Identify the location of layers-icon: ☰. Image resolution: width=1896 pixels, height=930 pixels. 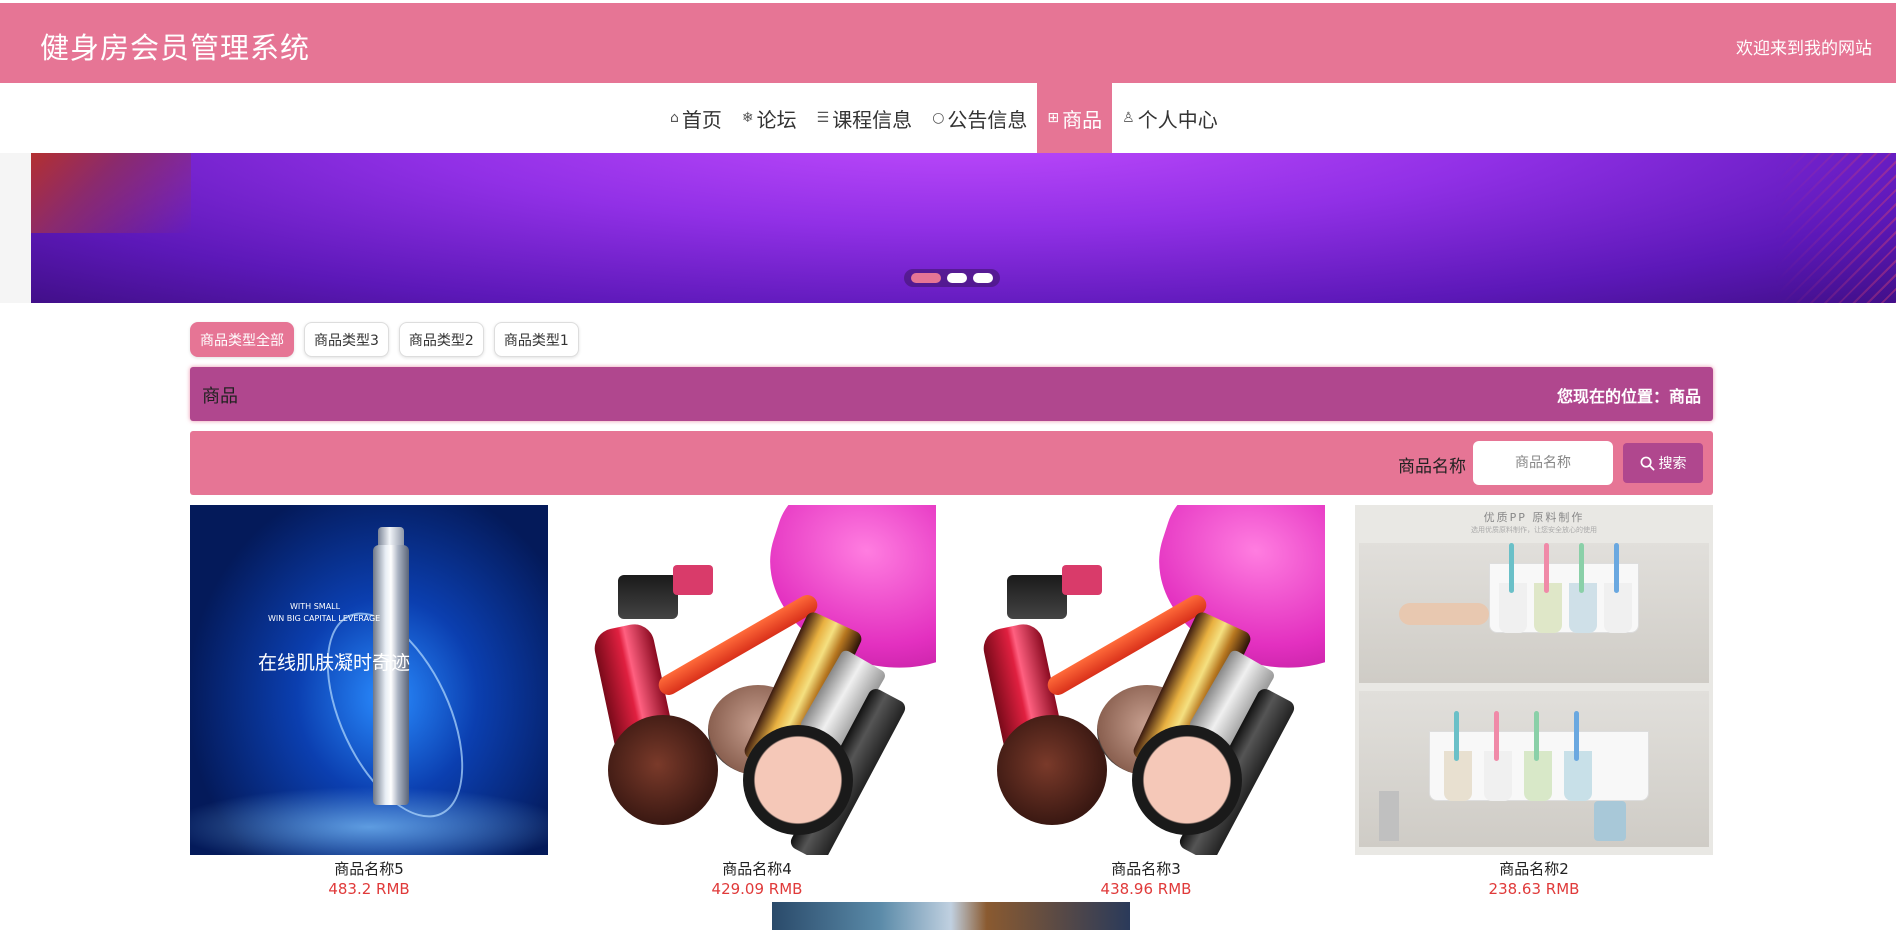
(823, 118).